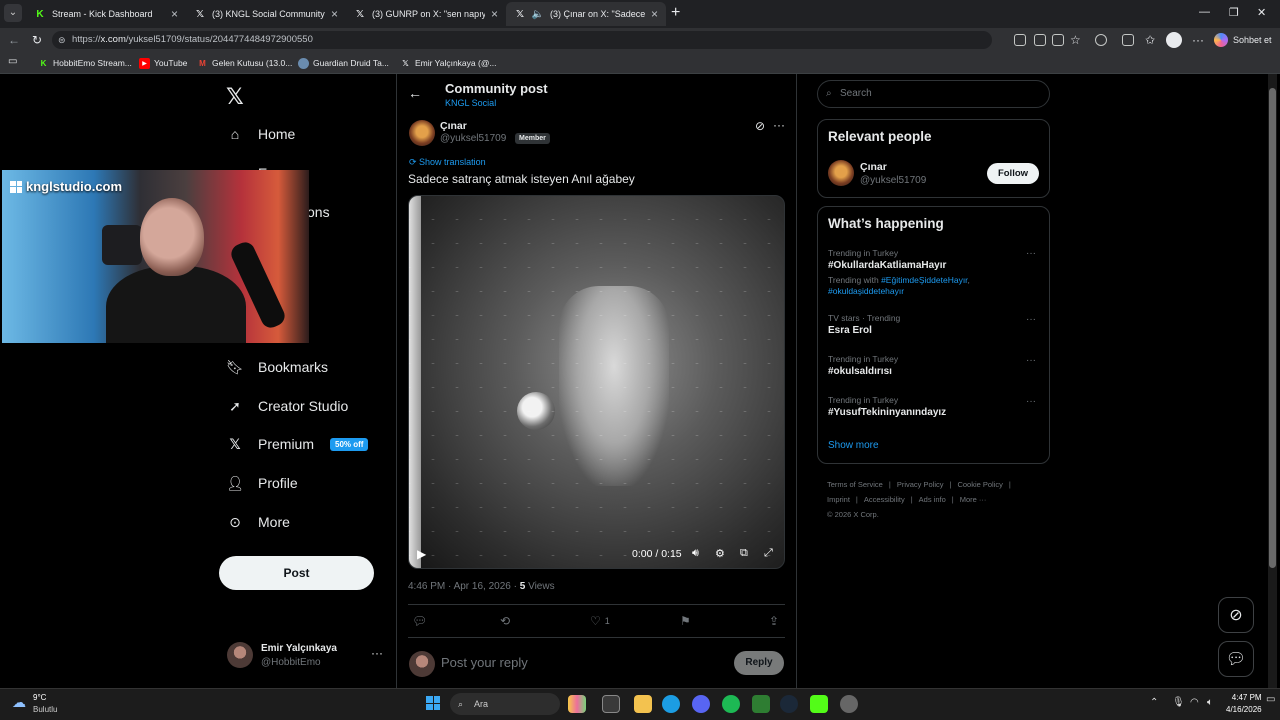 This screenshot has width=1280, height=720. What do you see at coordinates (853, 445) in the screenshot?
I see `show-more-link: Show more` at bounding box center [853, 445].